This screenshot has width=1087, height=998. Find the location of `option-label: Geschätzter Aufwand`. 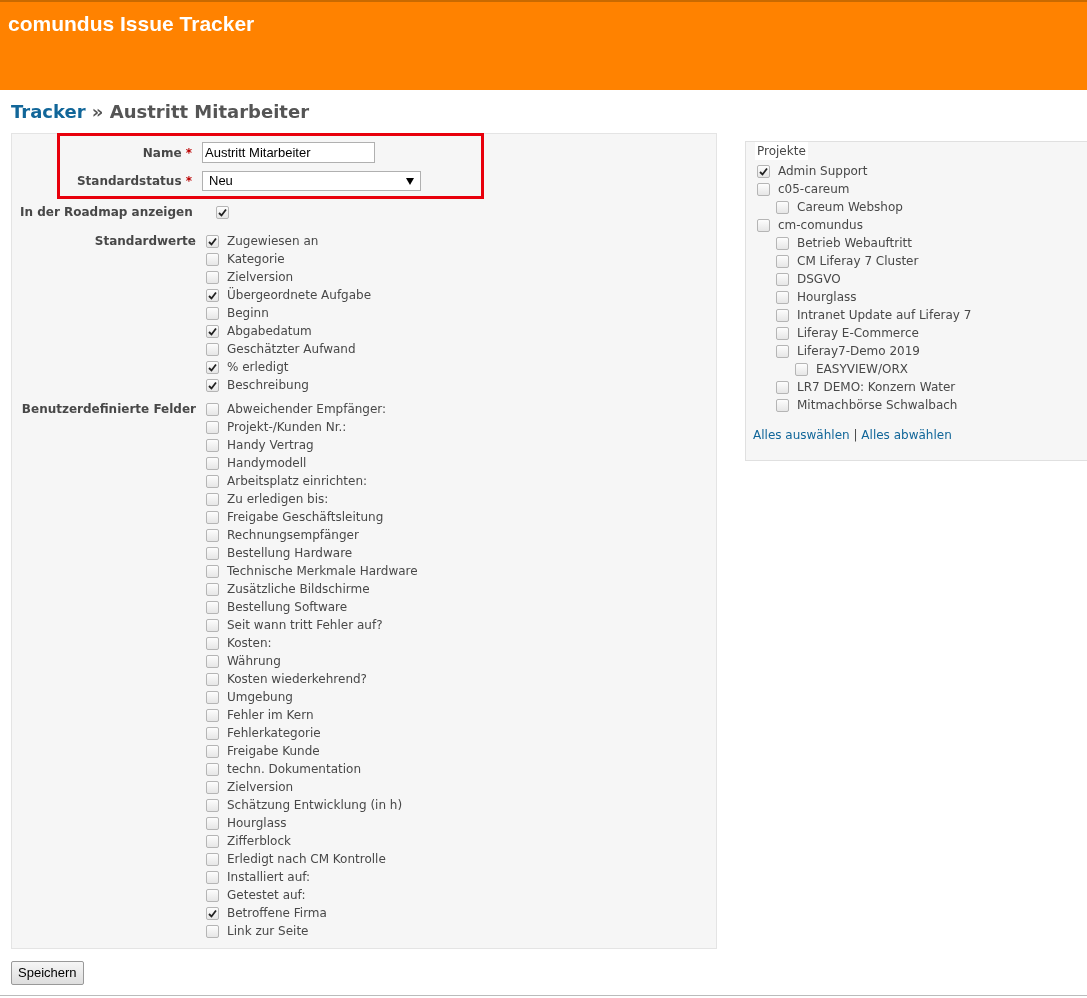

option-label: Geschätzter Aufwand is located at coordinates (291, 349).